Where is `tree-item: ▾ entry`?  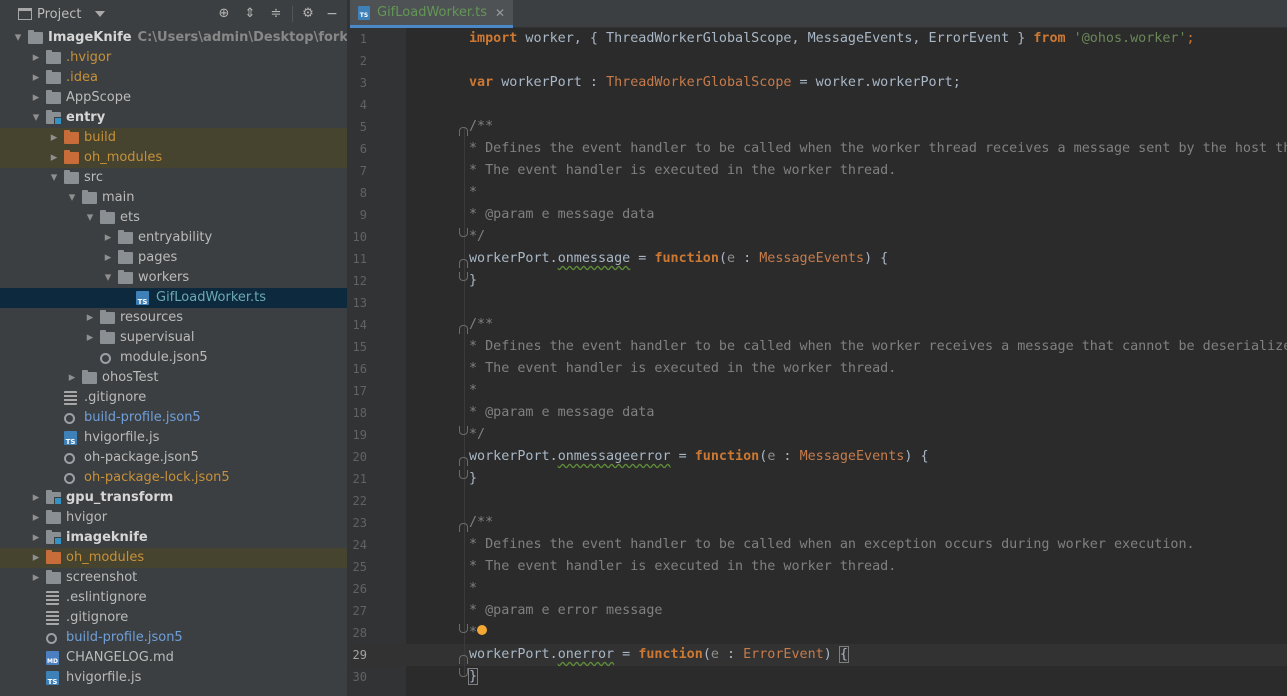
tree-item: ▾ entry is located at coordinates (173, 118).